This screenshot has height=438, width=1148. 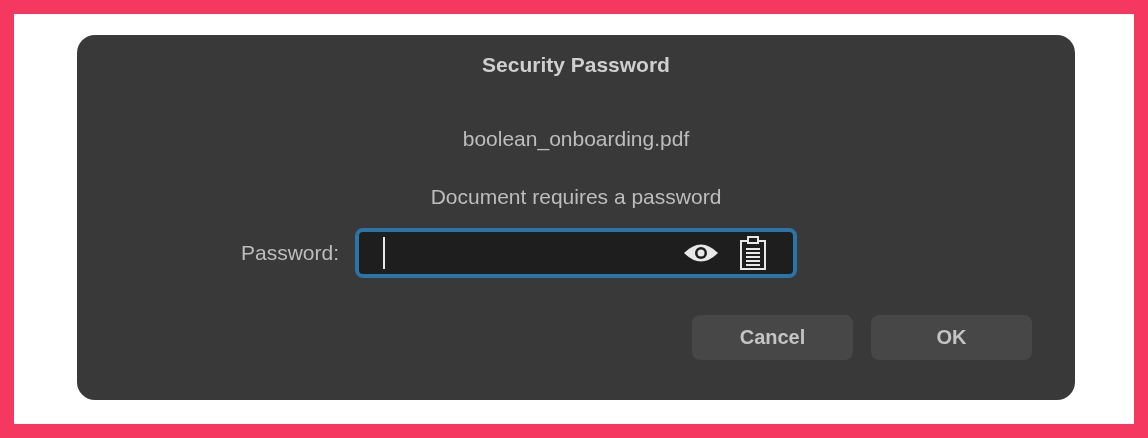 I want to click on password-field, so click(x=576, y=253).